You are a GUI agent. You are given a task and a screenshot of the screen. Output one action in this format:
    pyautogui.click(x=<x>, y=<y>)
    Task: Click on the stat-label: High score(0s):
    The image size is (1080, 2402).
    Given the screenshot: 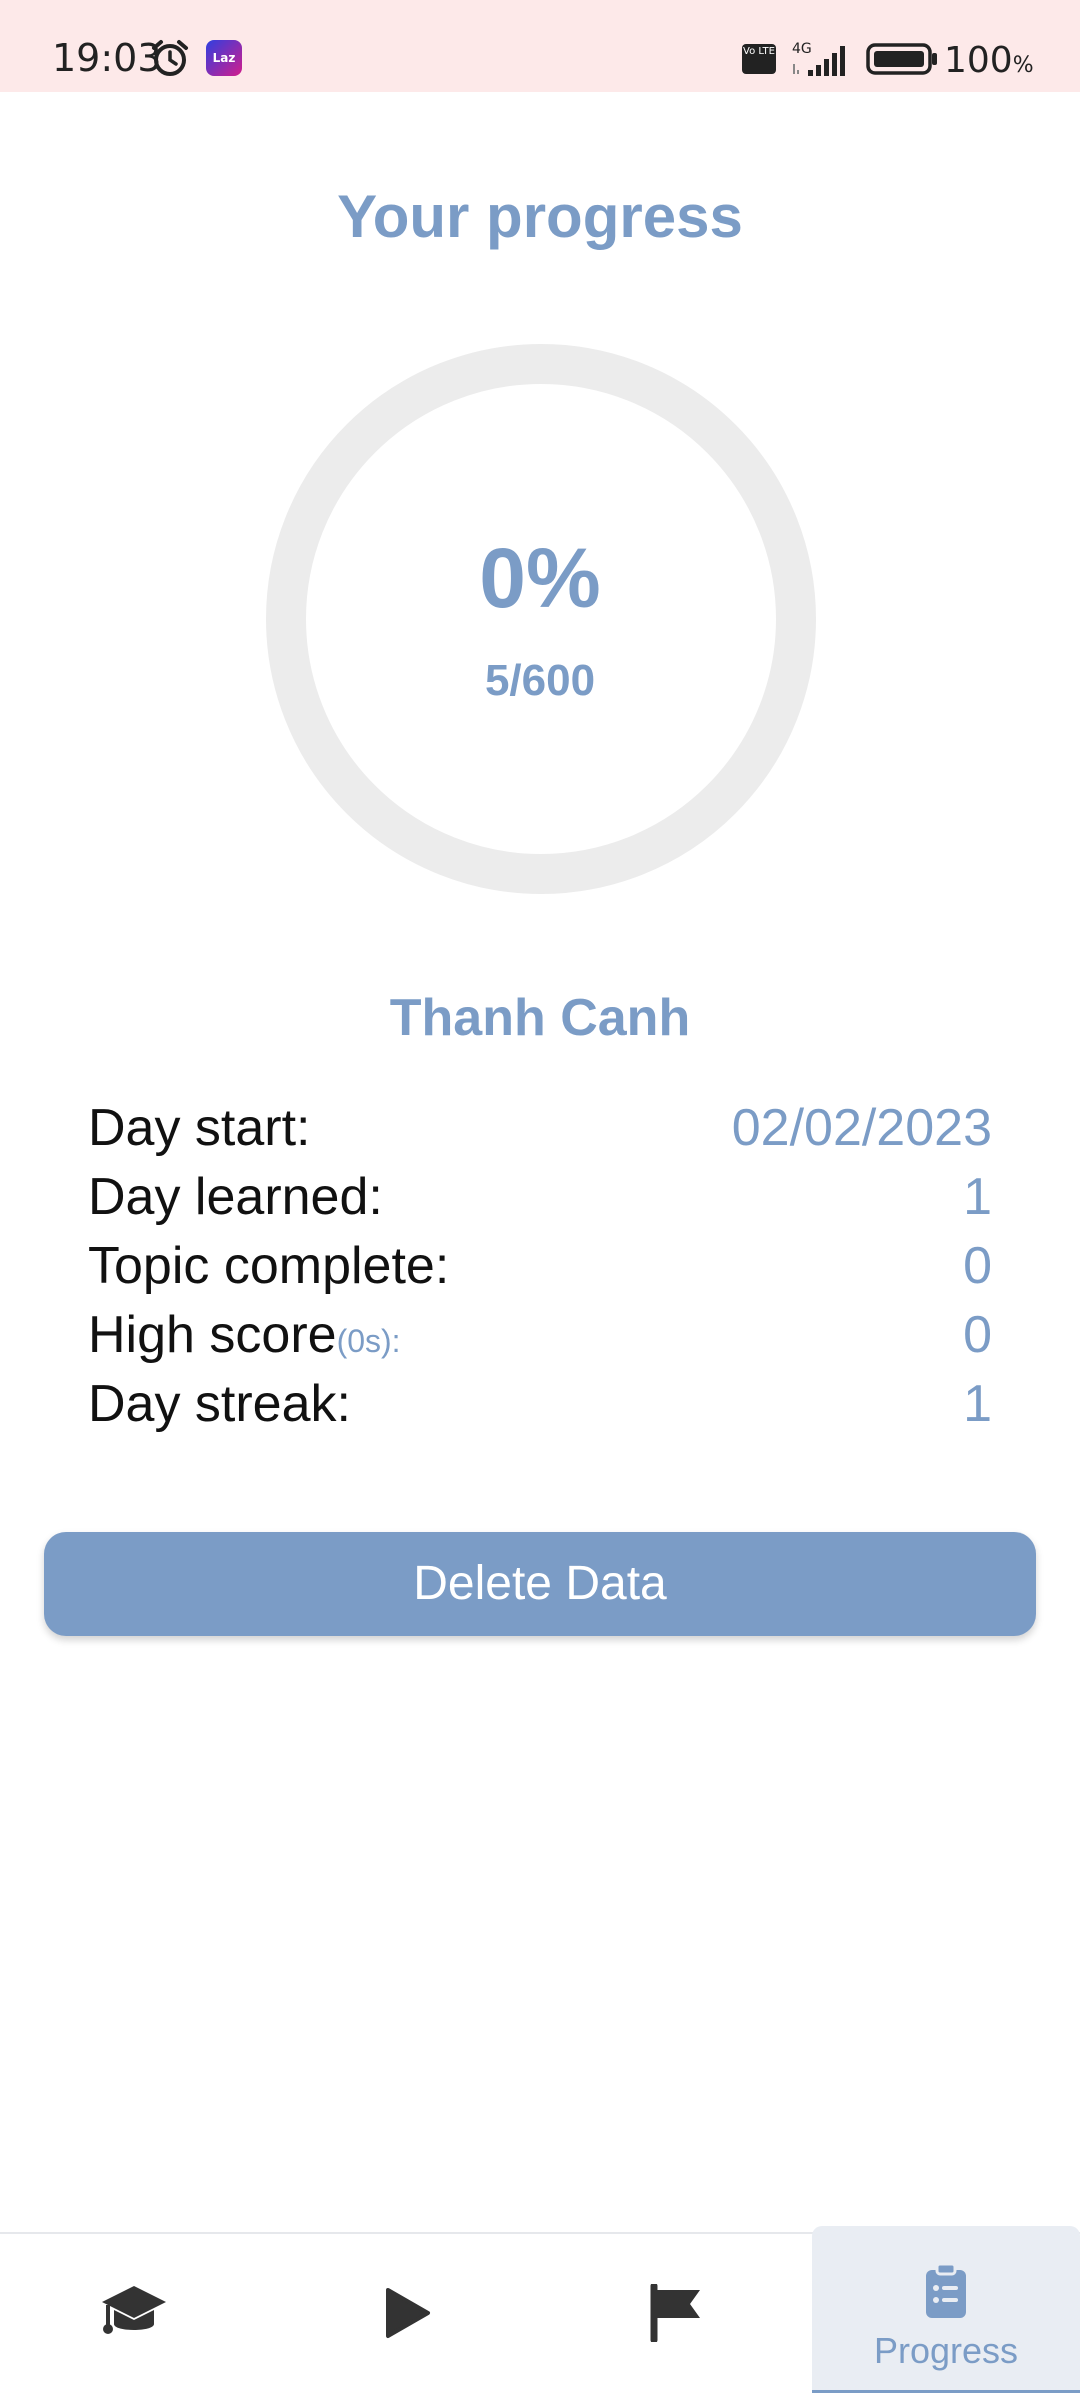 What is the action you would take?
    pyautogui.click(x=244, y=1335)
    